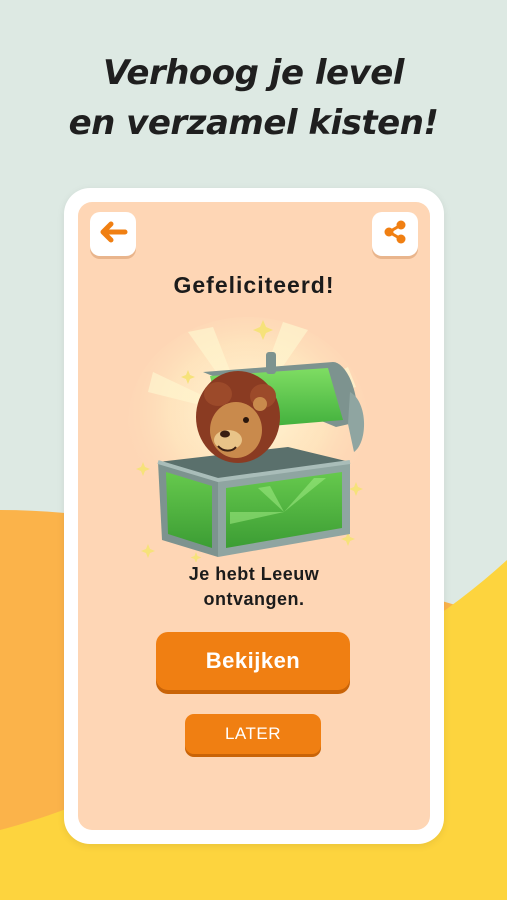  Describe the element at coordinates (248, 439) in the screenshot. I see `lion-treasure-chest-icon` at that location.